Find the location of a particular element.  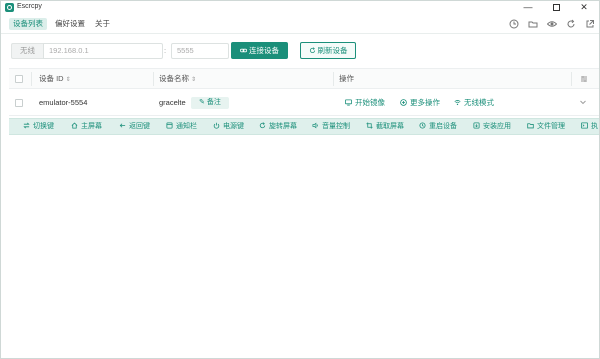

restart-device-button: 重启设备 is located at coordinates (438, 126).